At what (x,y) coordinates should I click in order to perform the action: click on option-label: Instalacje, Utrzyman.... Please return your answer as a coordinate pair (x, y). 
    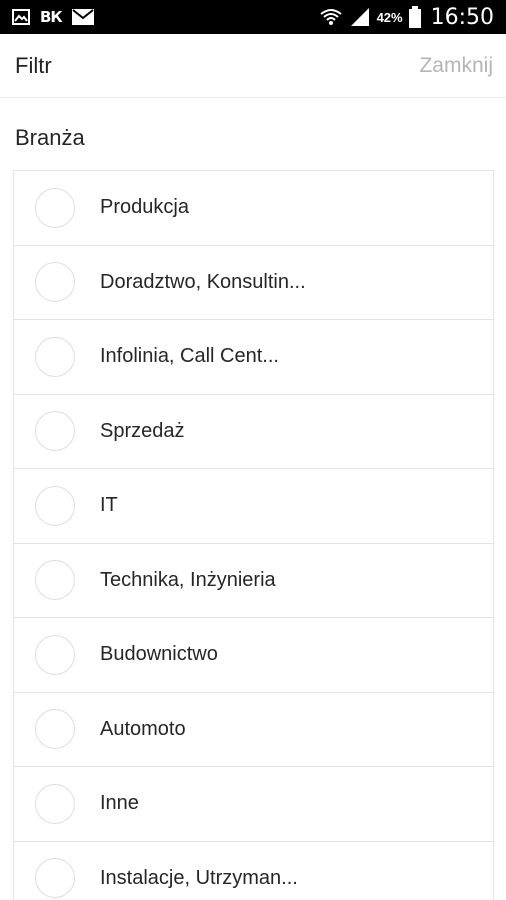
    Looking at the image, I should click on (199, 877).